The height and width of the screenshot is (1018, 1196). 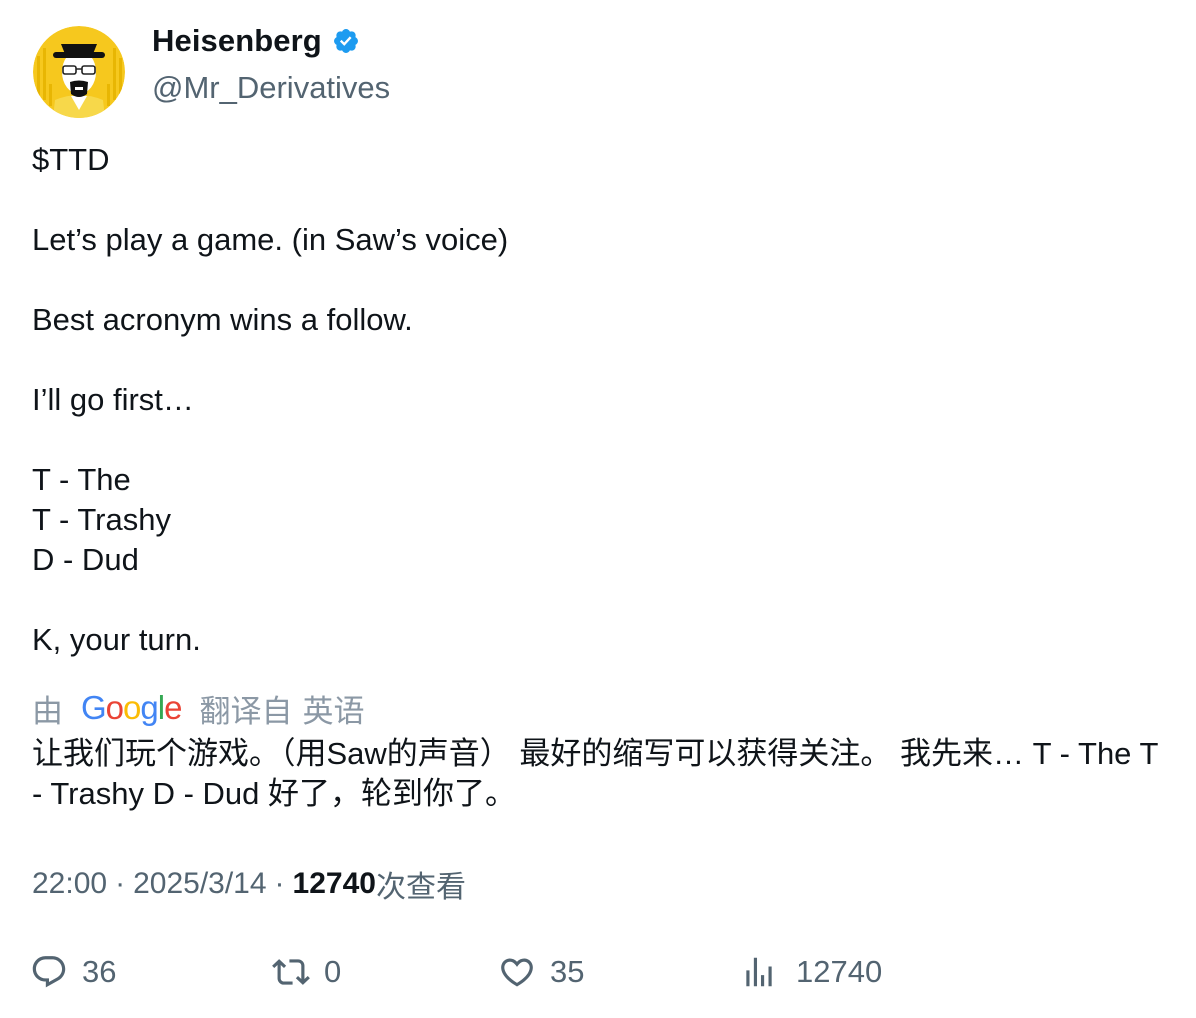 What do you see at coordinates (333, 711) in the screenshot?
I see `source-language: 英语` at bounding box center [333, 711].